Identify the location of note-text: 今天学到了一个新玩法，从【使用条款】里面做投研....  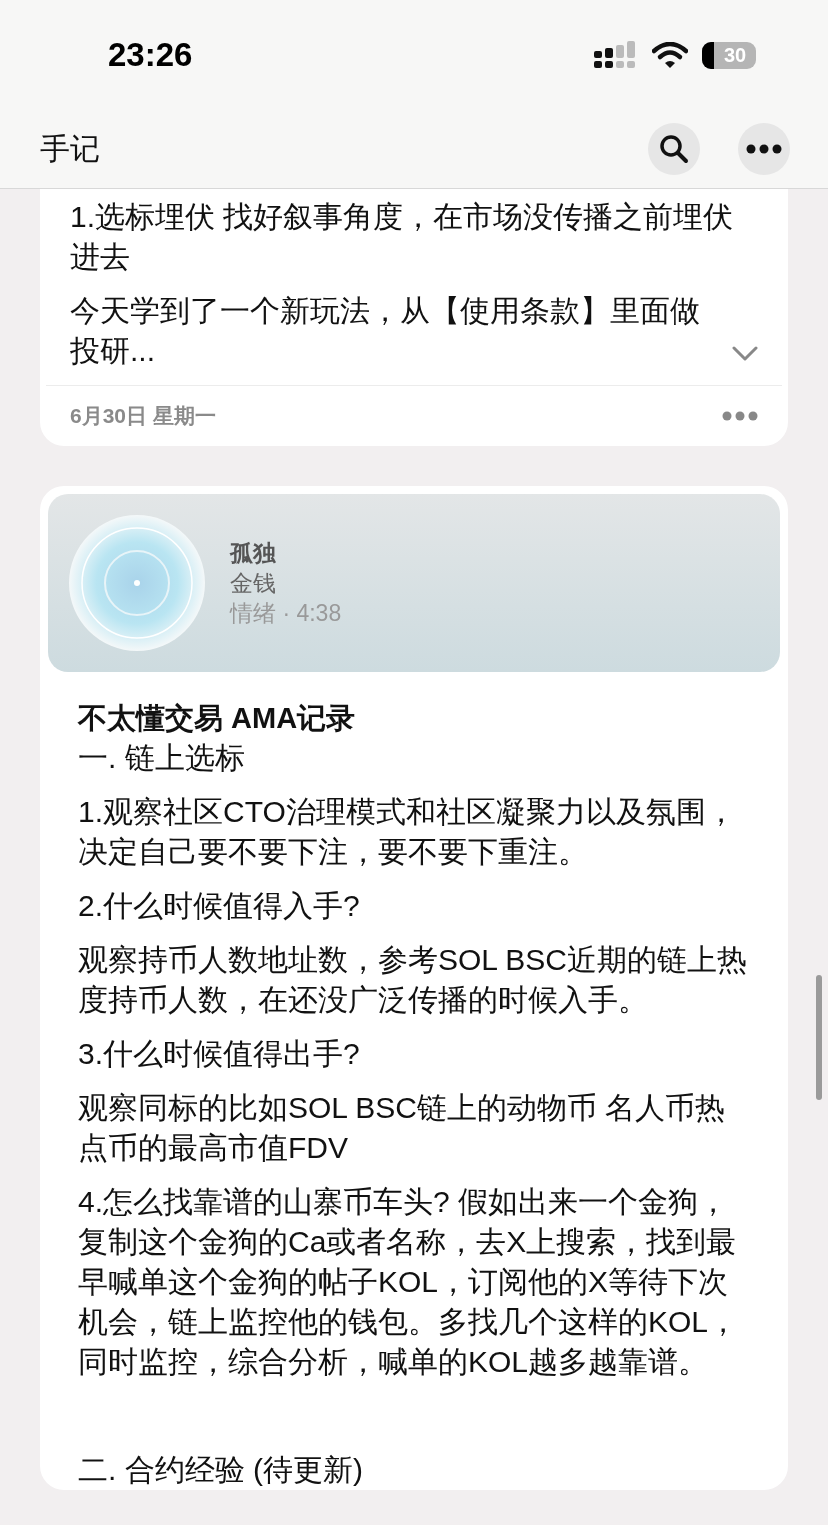
(385, 331).